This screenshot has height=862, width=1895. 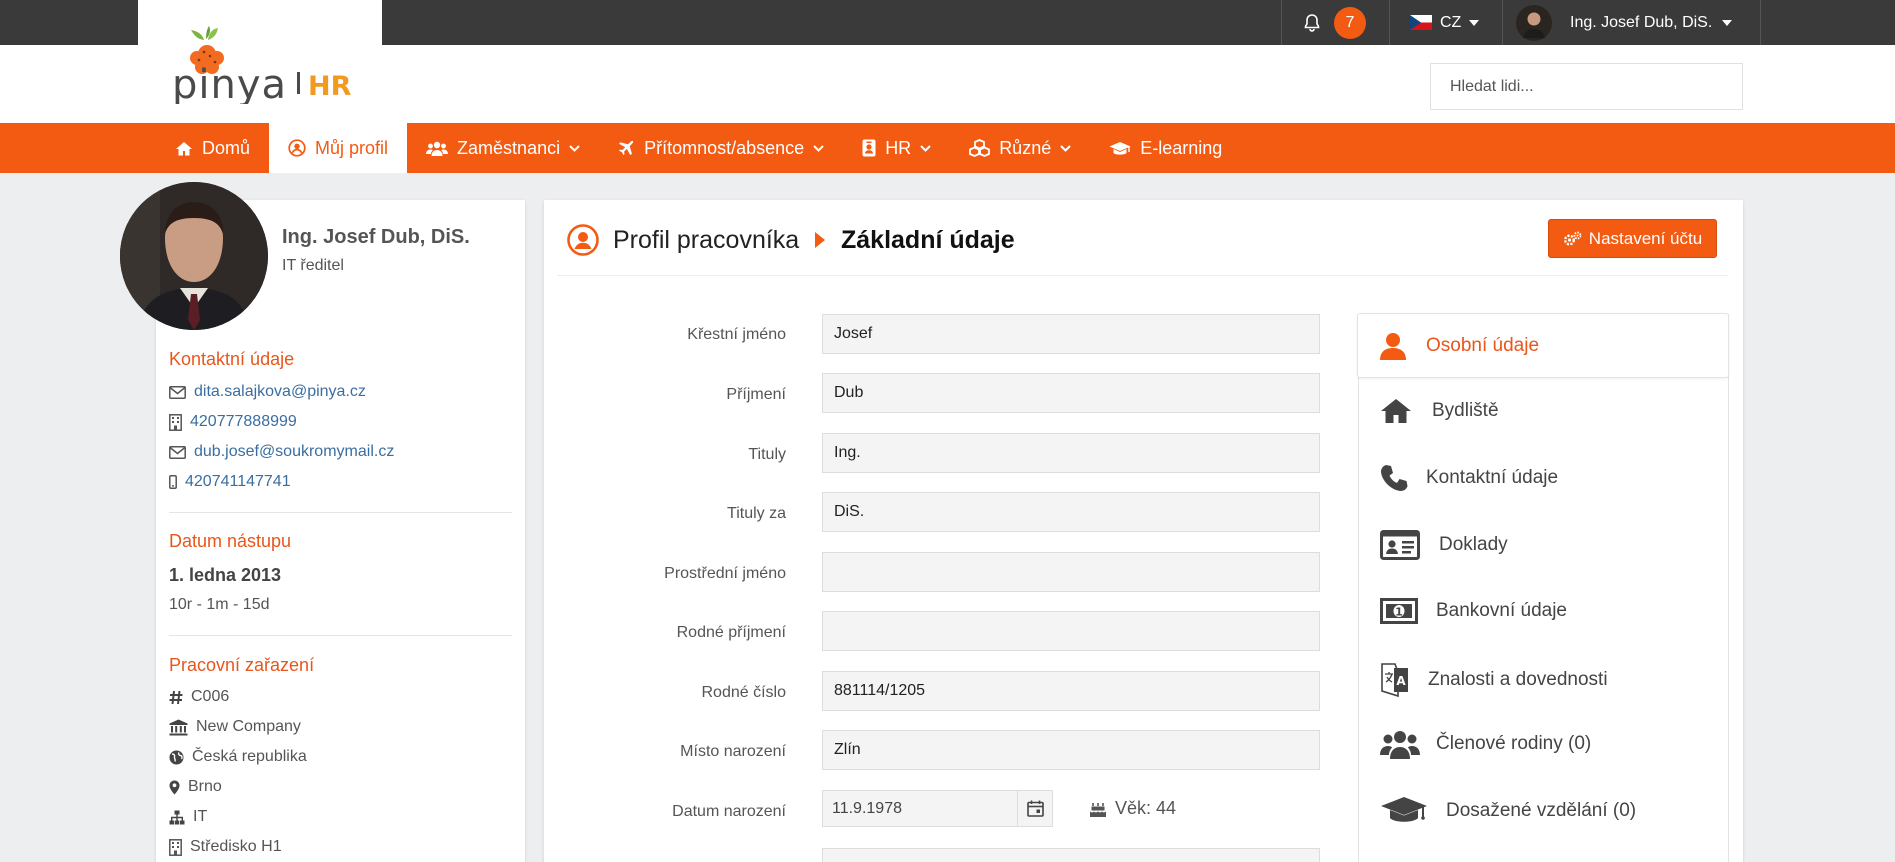 What do you see at coordinates (1404, 809) in the screenshot?
I see `graduation-cap-icon` at bounding box center [1404, 809].